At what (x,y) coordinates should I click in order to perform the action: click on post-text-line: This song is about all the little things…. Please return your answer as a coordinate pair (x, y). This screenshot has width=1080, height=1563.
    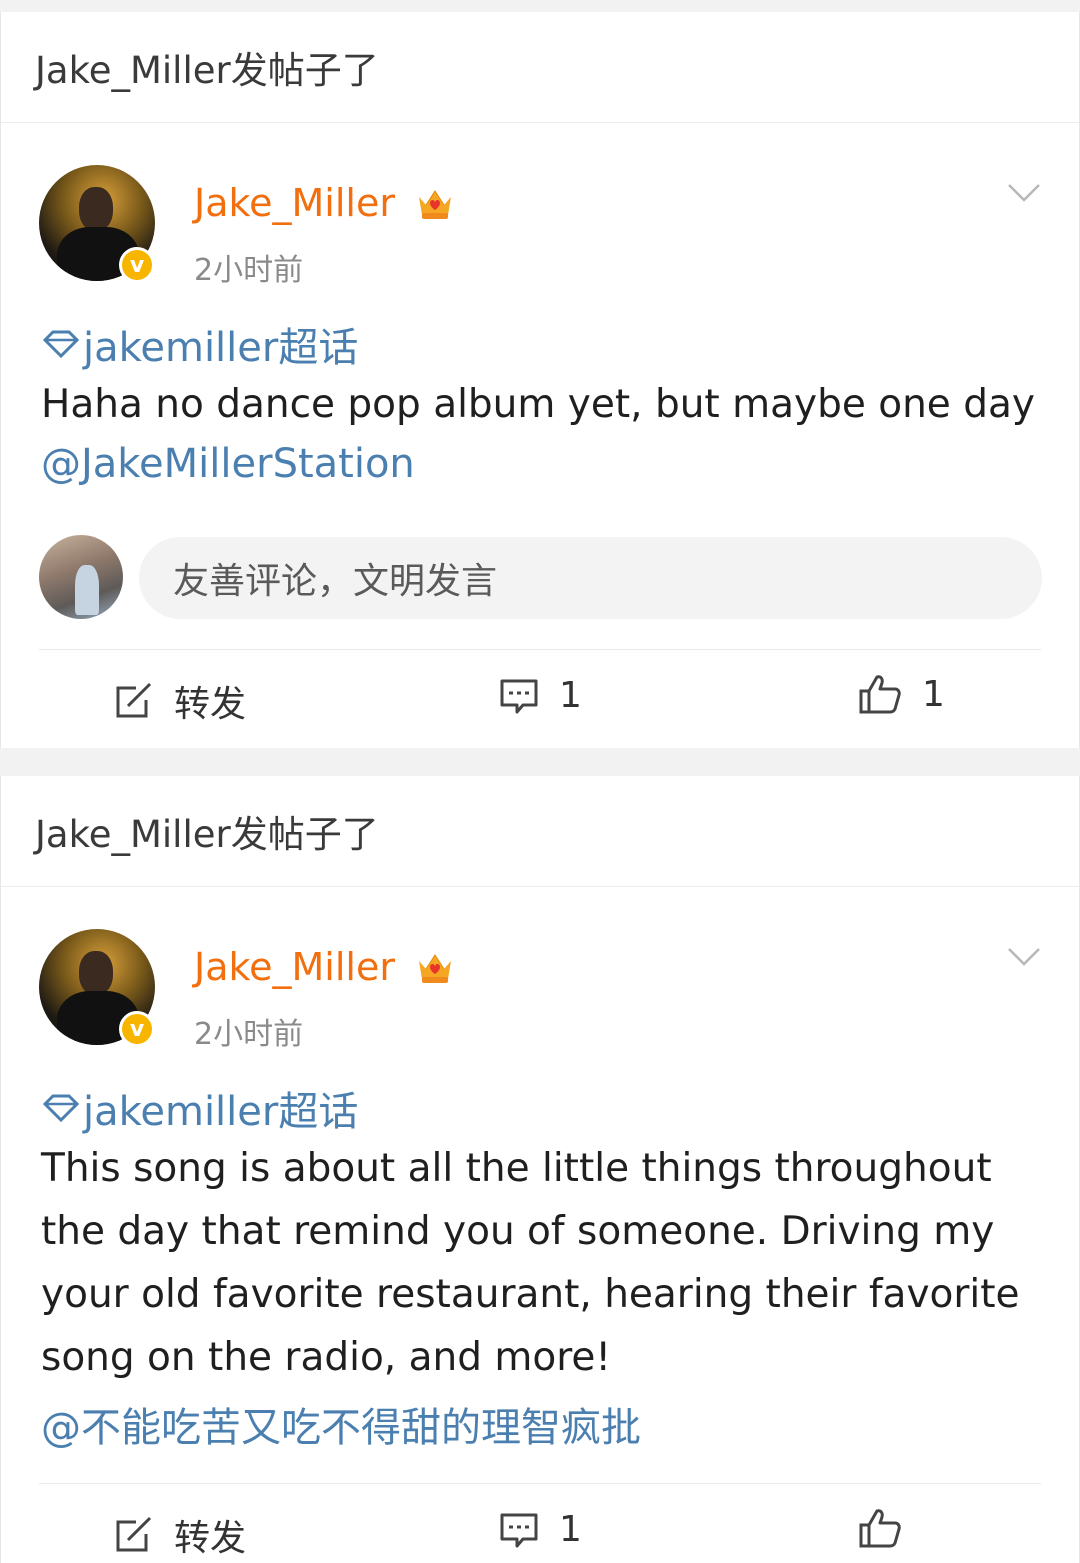
    Looking at the image, I should click on (516, 1168).